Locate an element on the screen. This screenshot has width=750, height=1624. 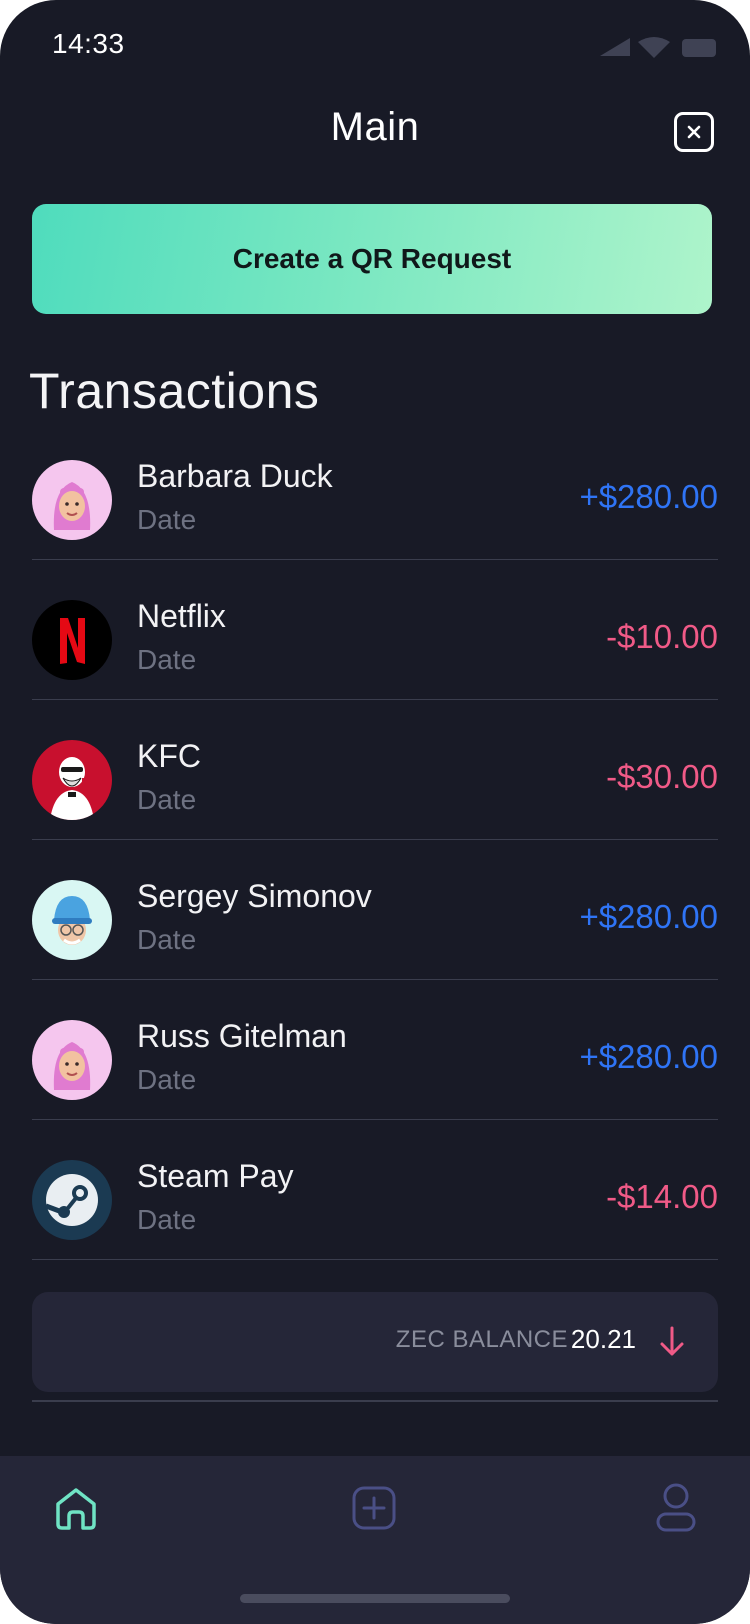
arrow-down-icon is located at coordinates (672, 1342).